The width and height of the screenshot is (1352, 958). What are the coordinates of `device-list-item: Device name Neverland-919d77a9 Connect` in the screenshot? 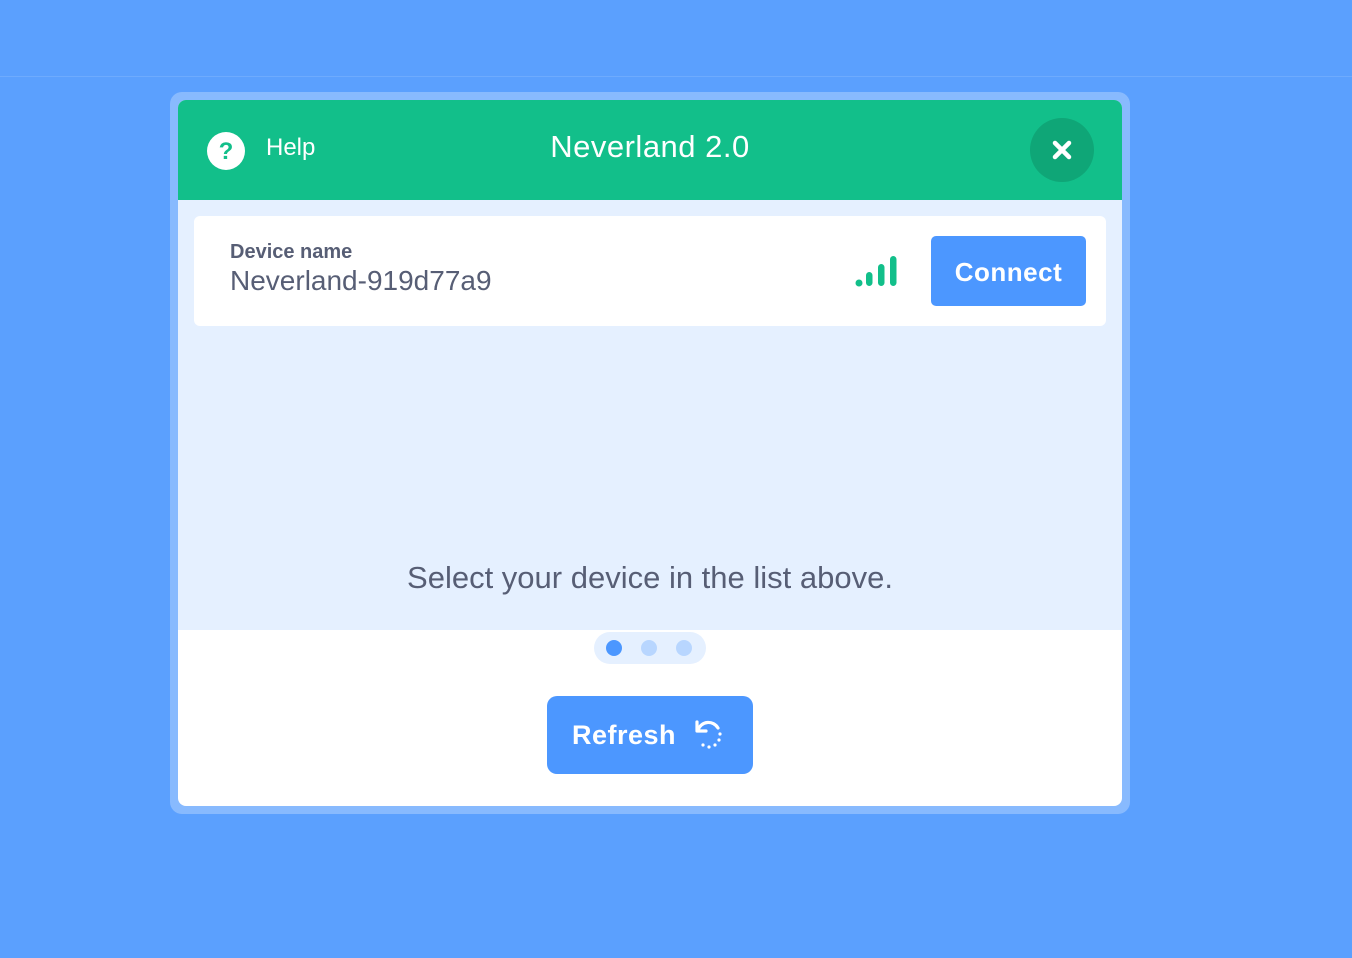 It's located at (650, 271).